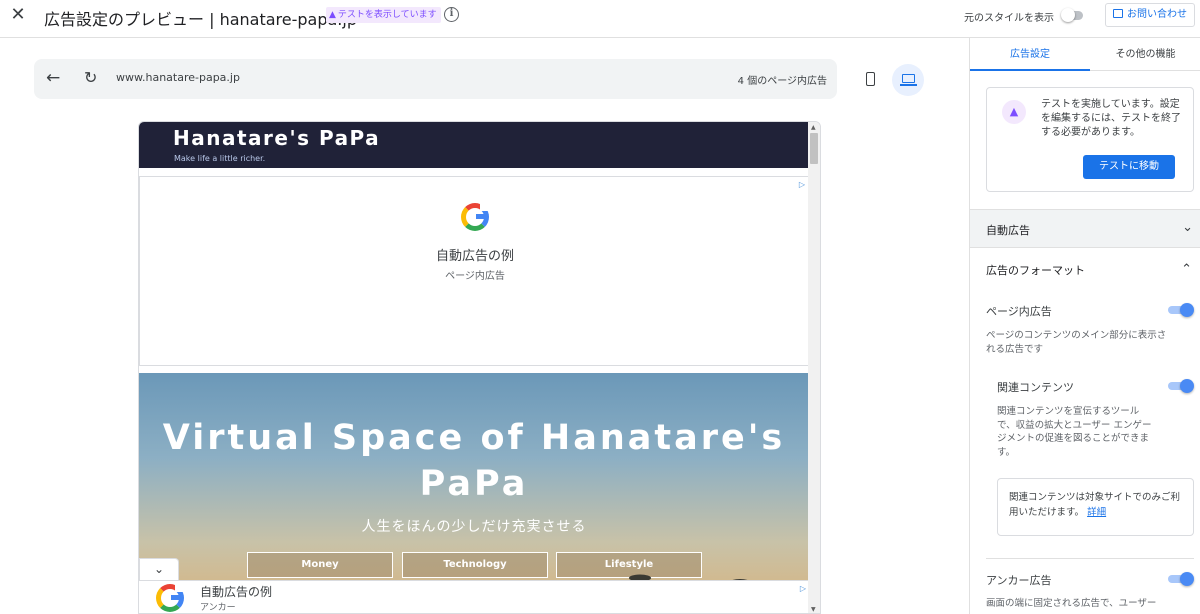 The height and width of the screenshot is (614, 1200). What do you see at coordinates (1118, 13) in the screenshot?
I see `feedback-icon` at bounding box center [1118, 13].